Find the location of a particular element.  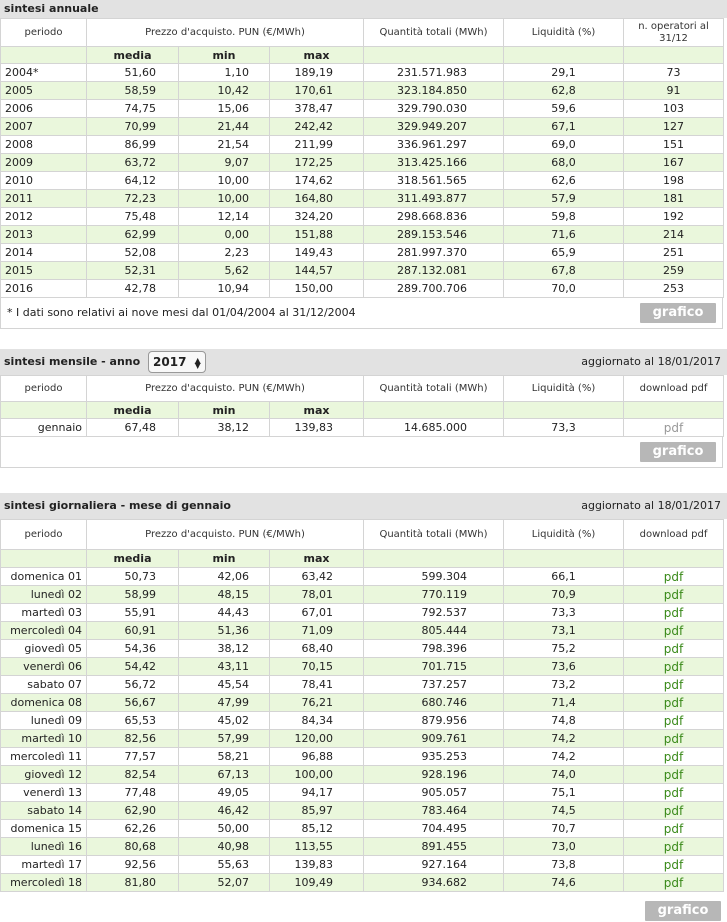

table-row: sabato 14 62,90 46,42 85,97 783.464 74,5 pdf is located at coordinates (362, 810).